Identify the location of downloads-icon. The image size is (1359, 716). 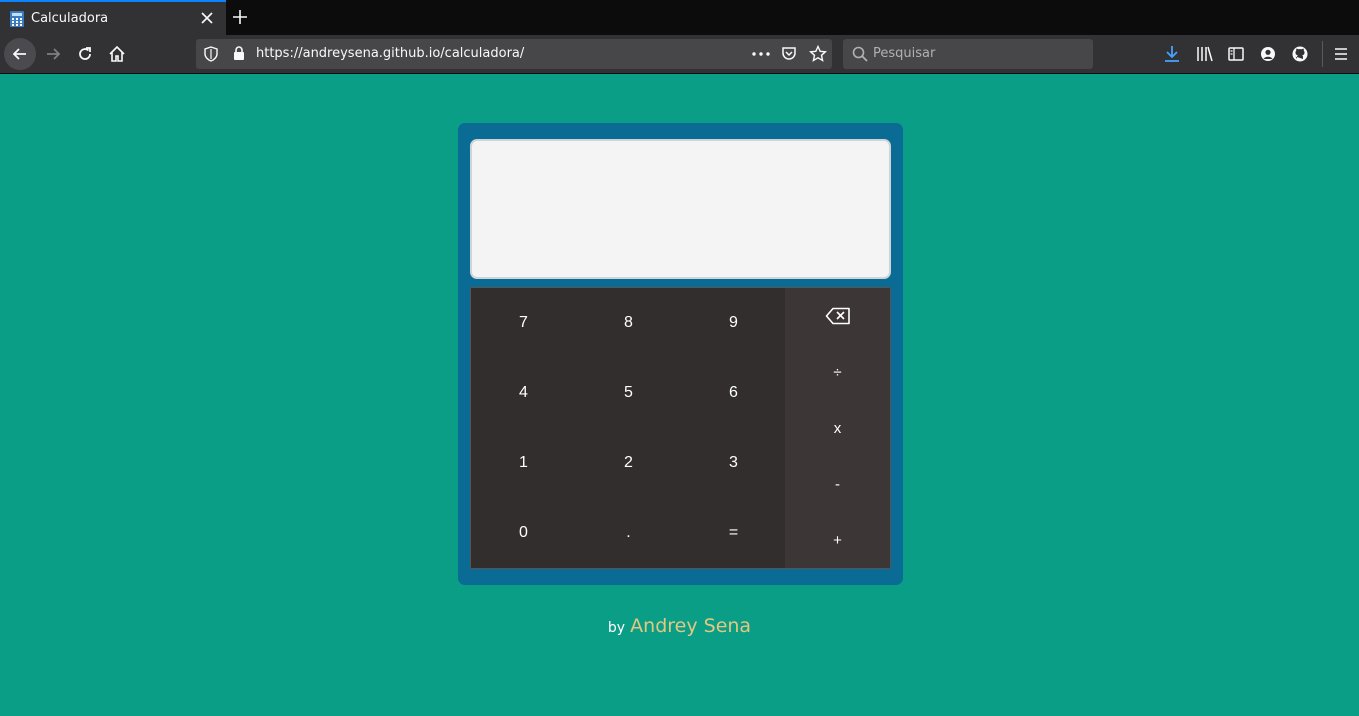
(1172, 54).